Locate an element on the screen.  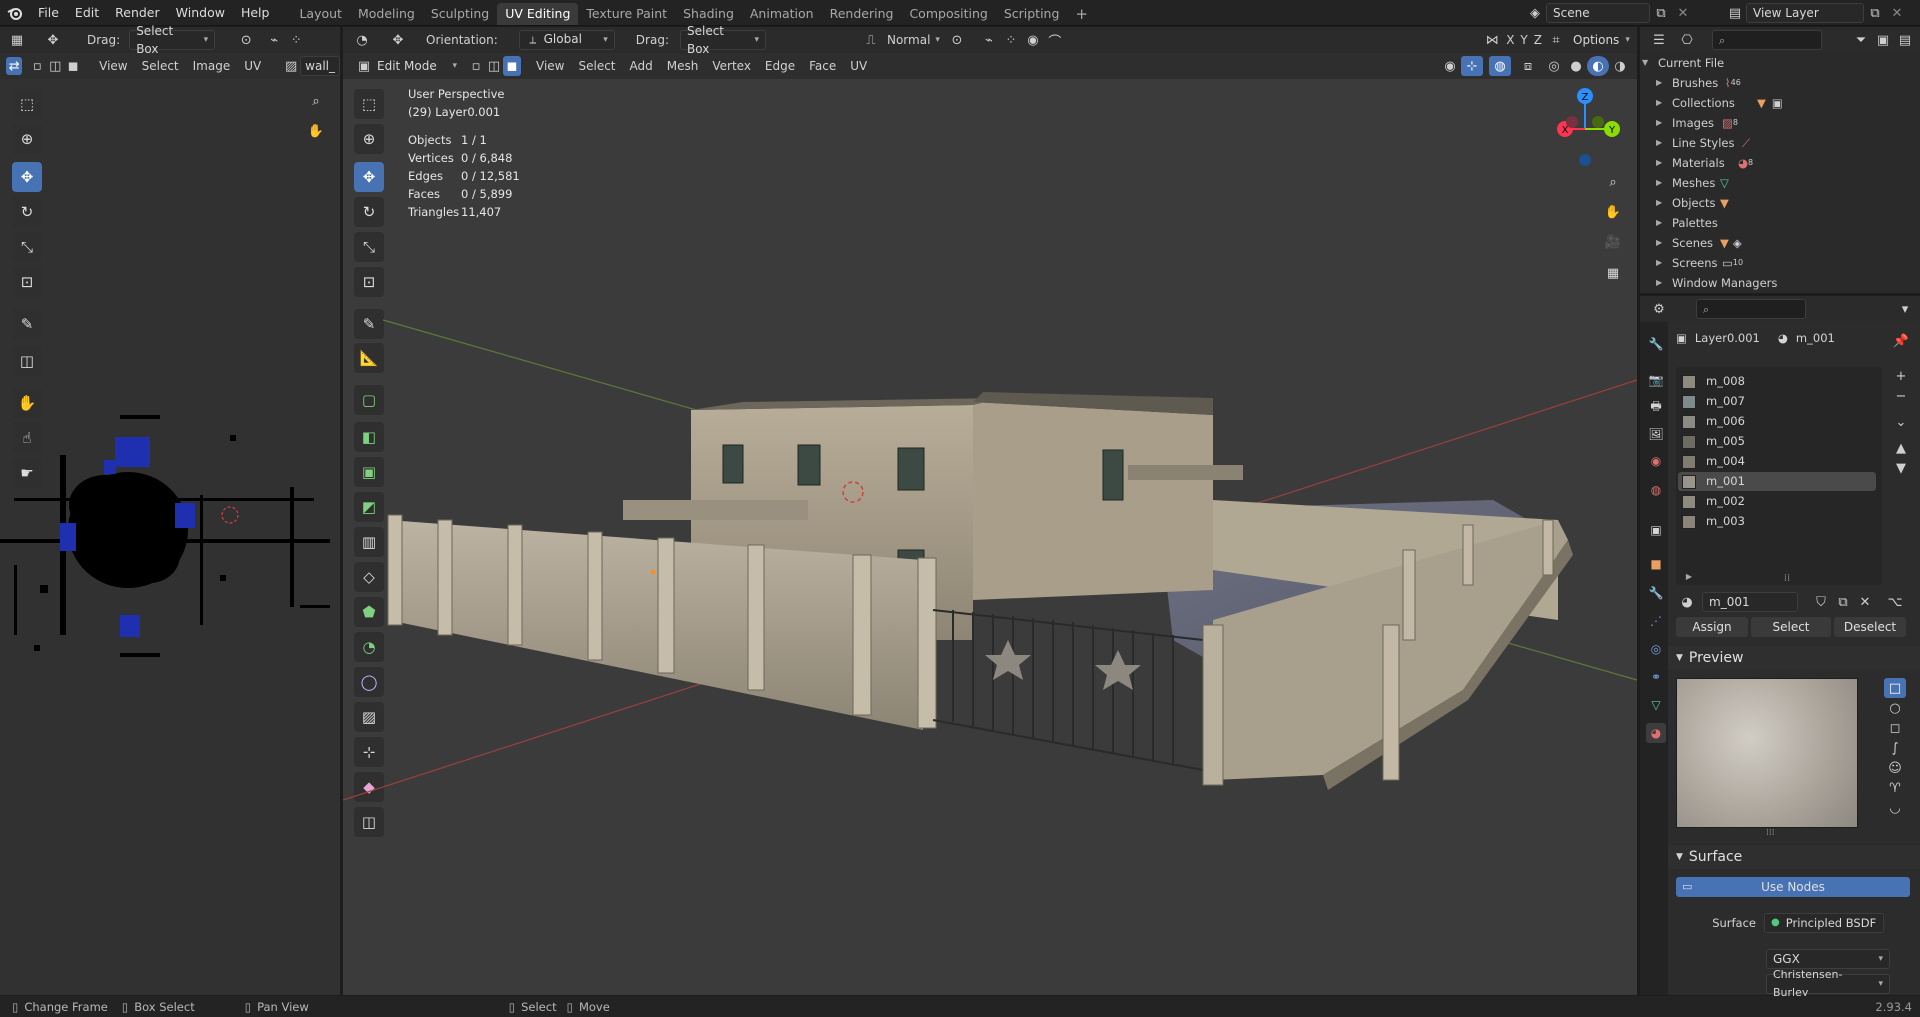
remove-slot-icon: − is located at coordinates (1901, 396).